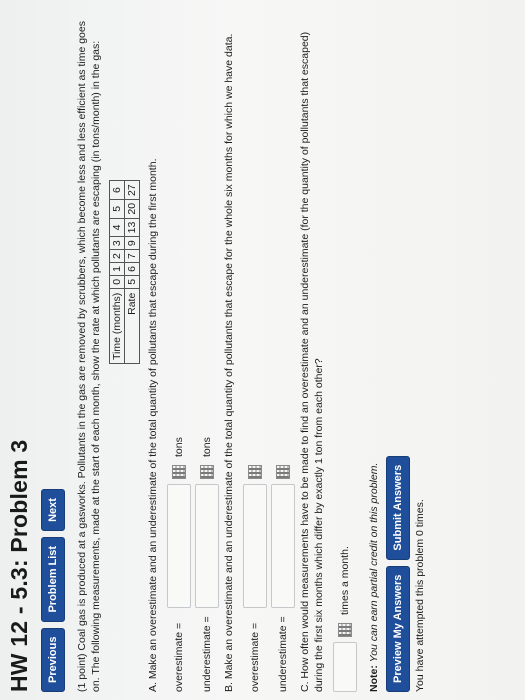 Image resolution: width=525 pixels, height=700 pixels. I want to click on part-b-underestimate-input, so click(283, 546).